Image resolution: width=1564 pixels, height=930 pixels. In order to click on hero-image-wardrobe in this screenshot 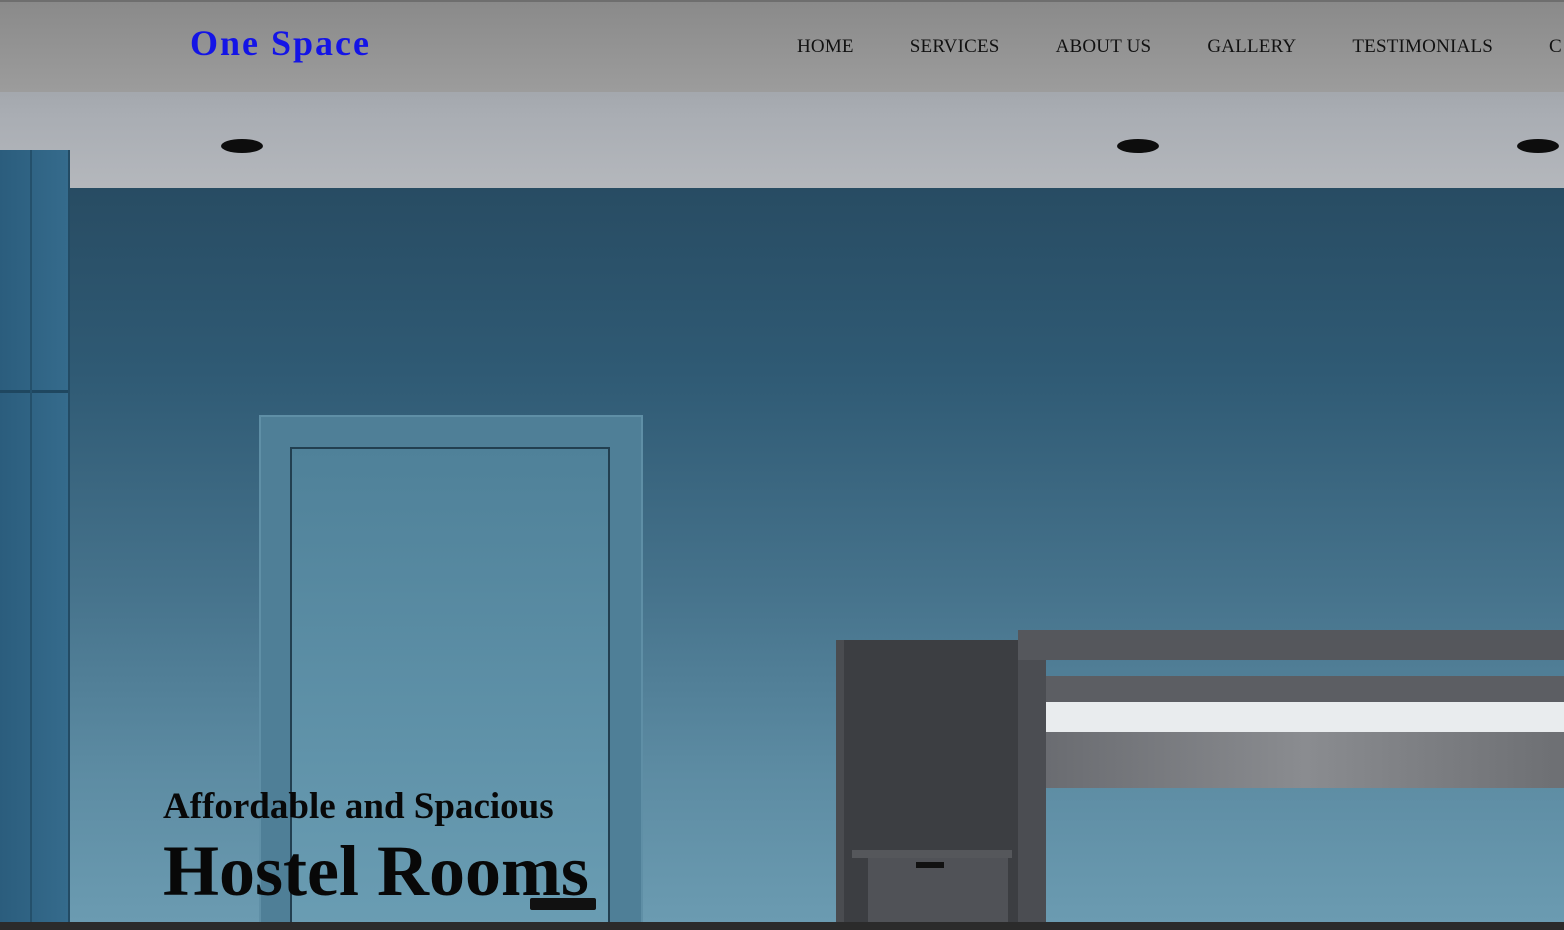, I will do `click(35, 536)`.